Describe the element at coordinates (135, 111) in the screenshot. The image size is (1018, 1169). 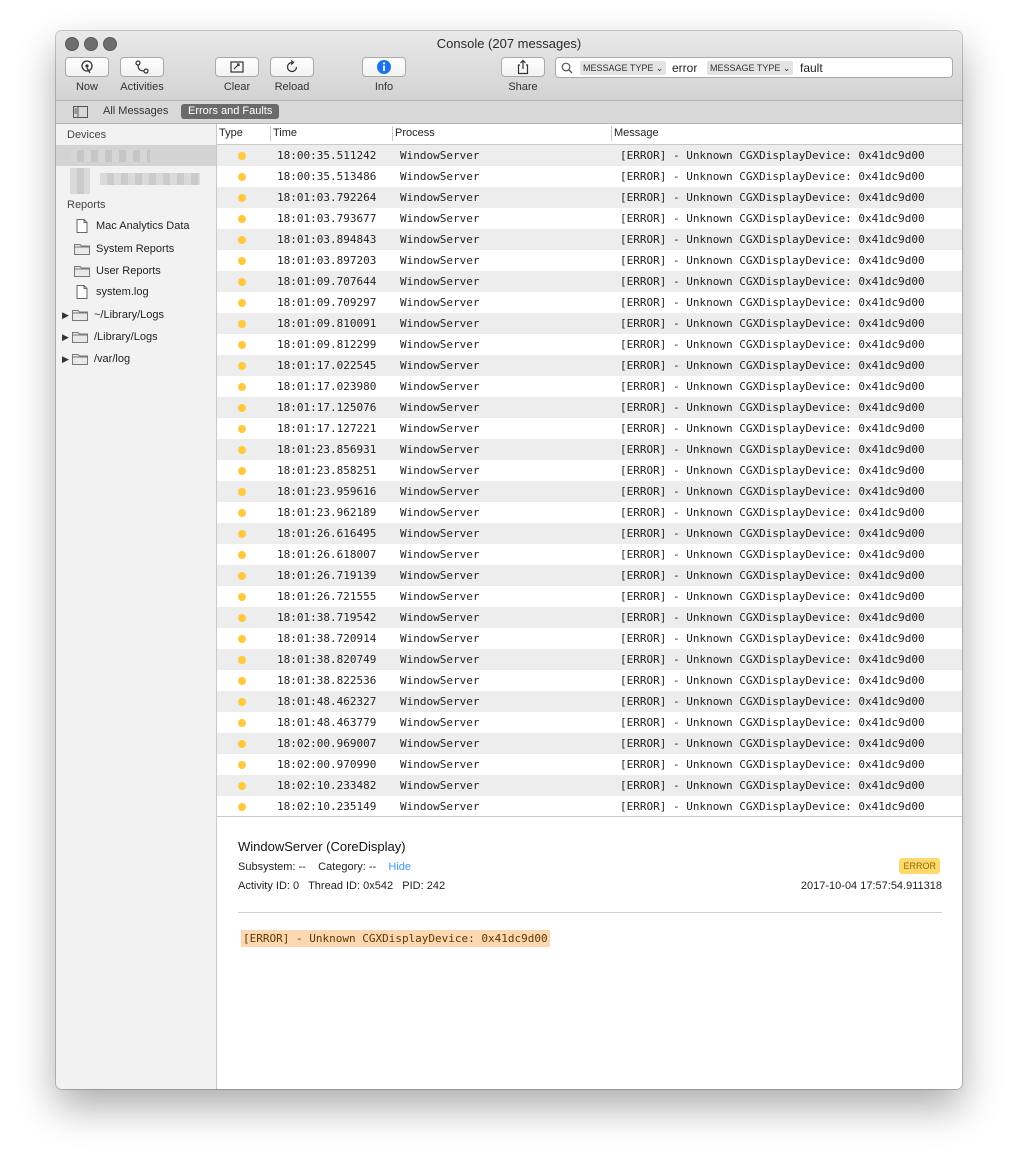
I see `filter-all-messages: All Messages` at that location.